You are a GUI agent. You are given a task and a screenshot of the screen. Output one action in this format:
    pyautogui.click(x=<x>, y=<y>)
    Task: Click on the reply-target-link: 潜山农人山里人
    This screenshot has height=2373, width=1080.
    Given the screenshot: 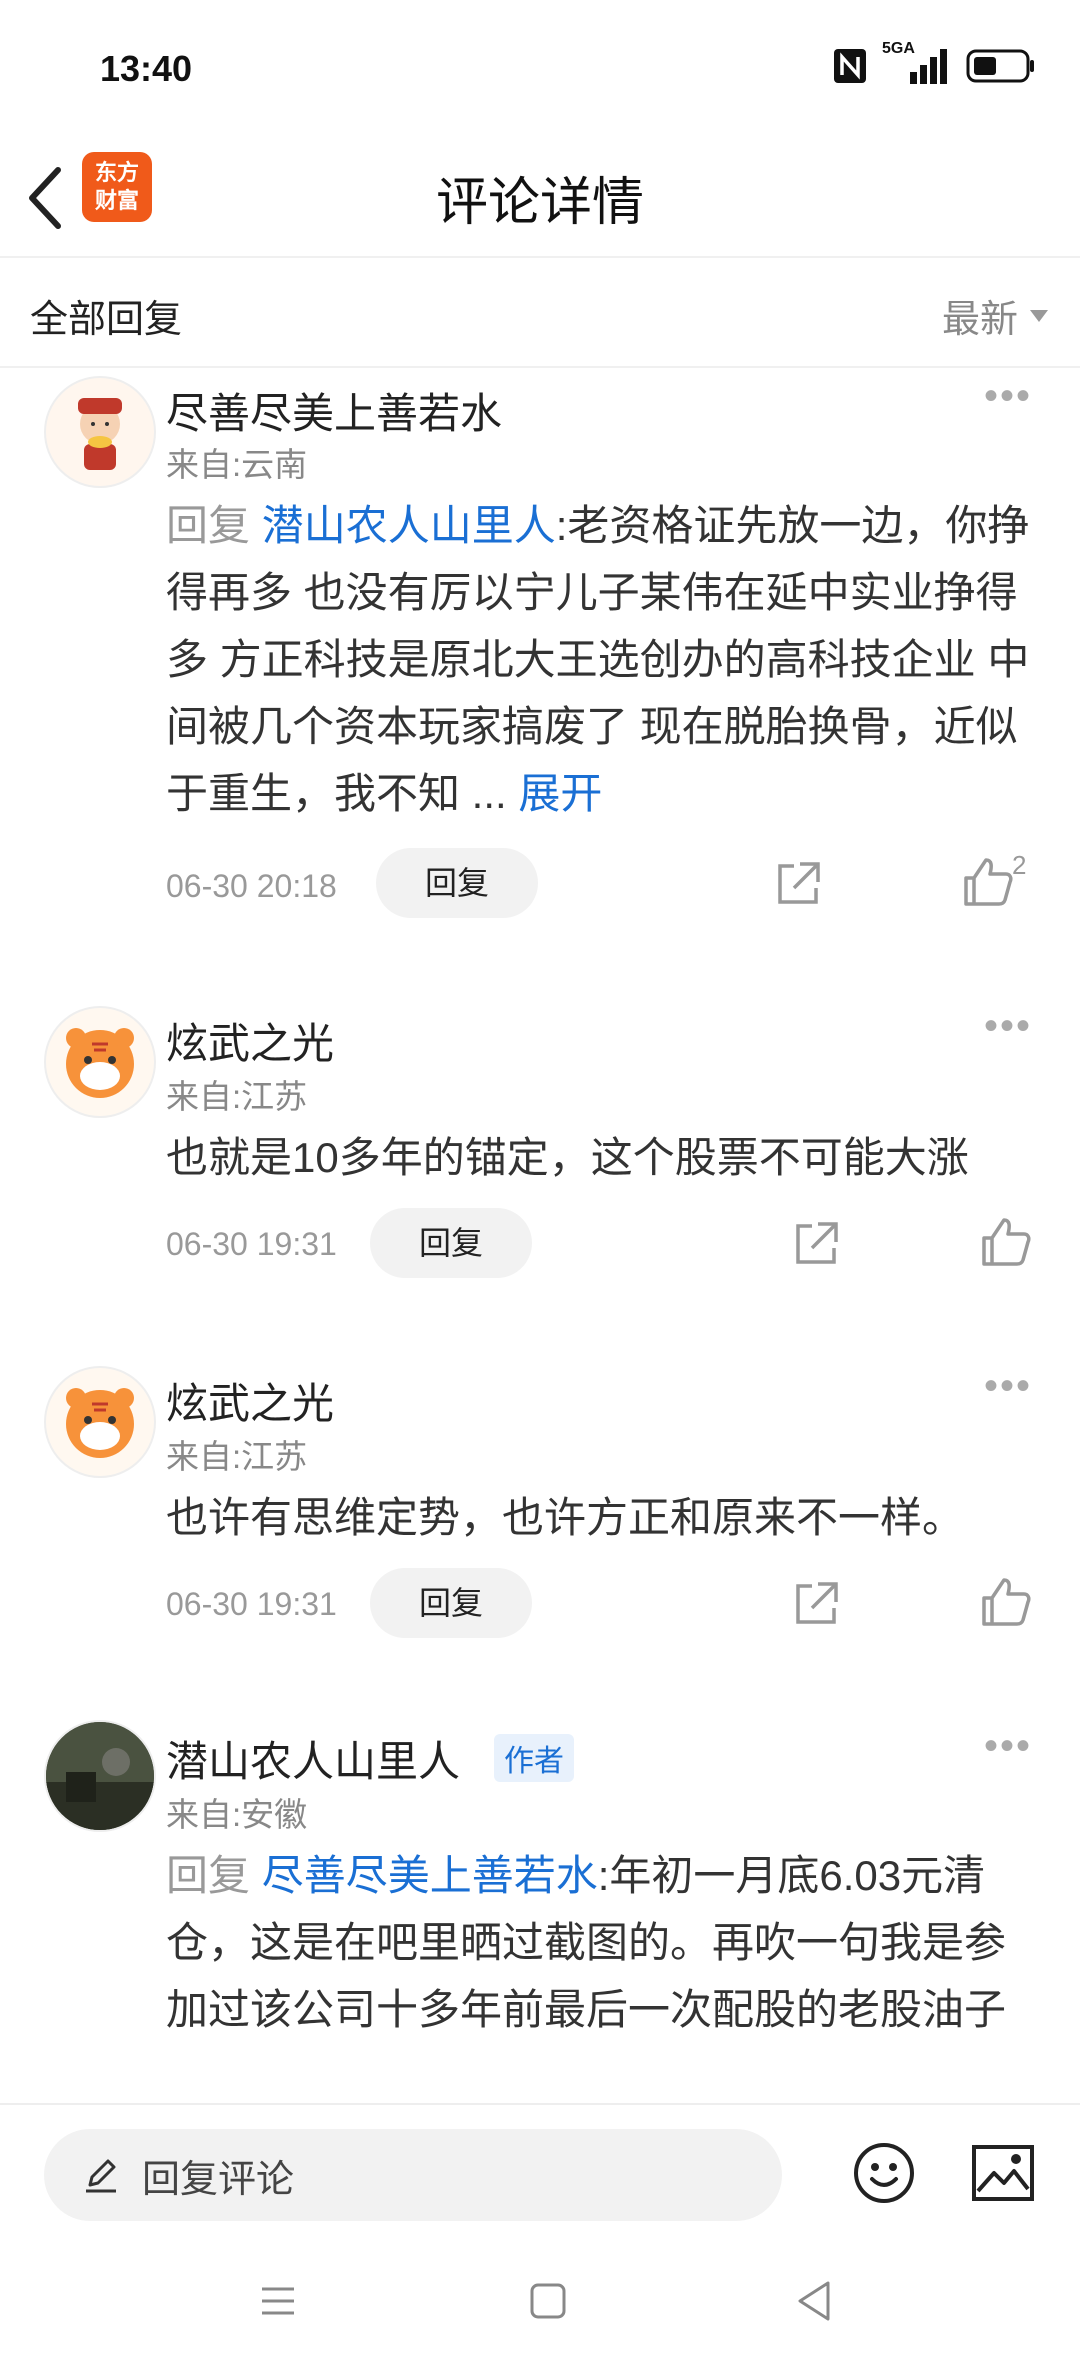 What is the action you would take?
    pyautogui.click(x=409, y=525)
    